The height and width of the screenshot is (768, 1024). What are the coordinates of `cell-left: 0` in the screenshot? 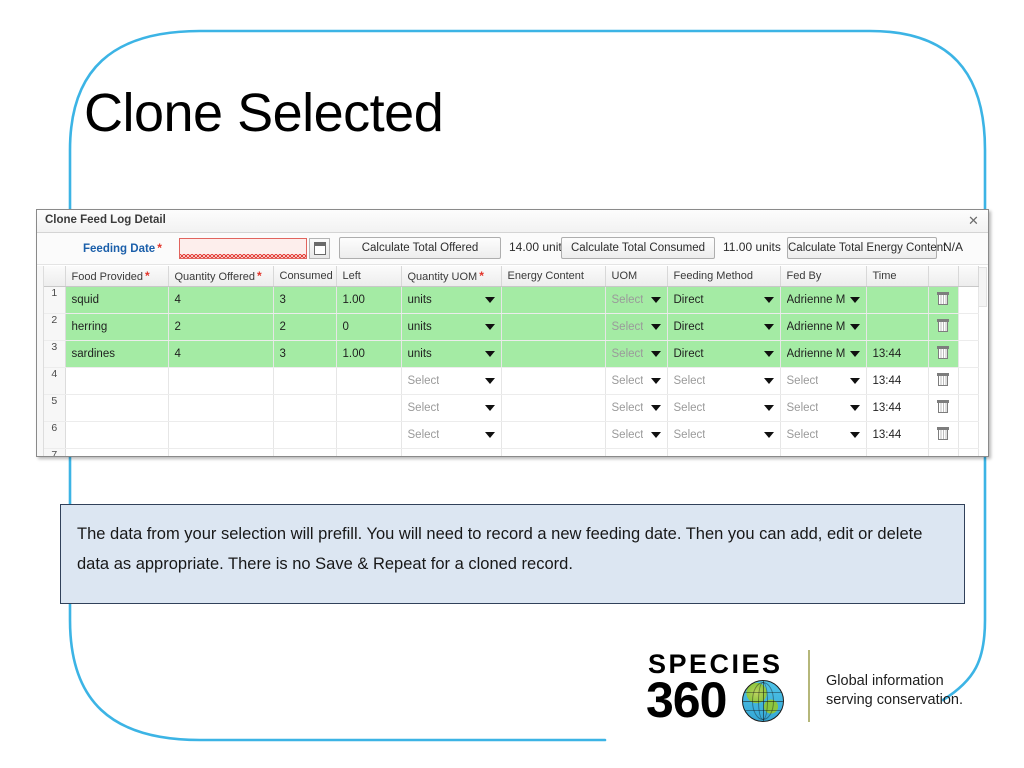 It's located at (369, 327).